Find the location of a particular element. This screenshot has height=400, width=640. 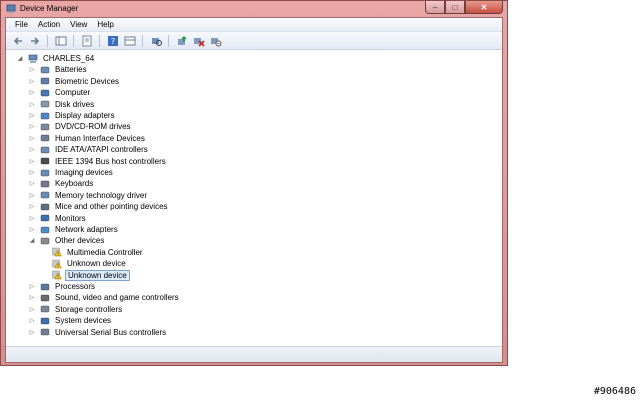

watermark-text: #906486 is located at coordinates (614, 391).